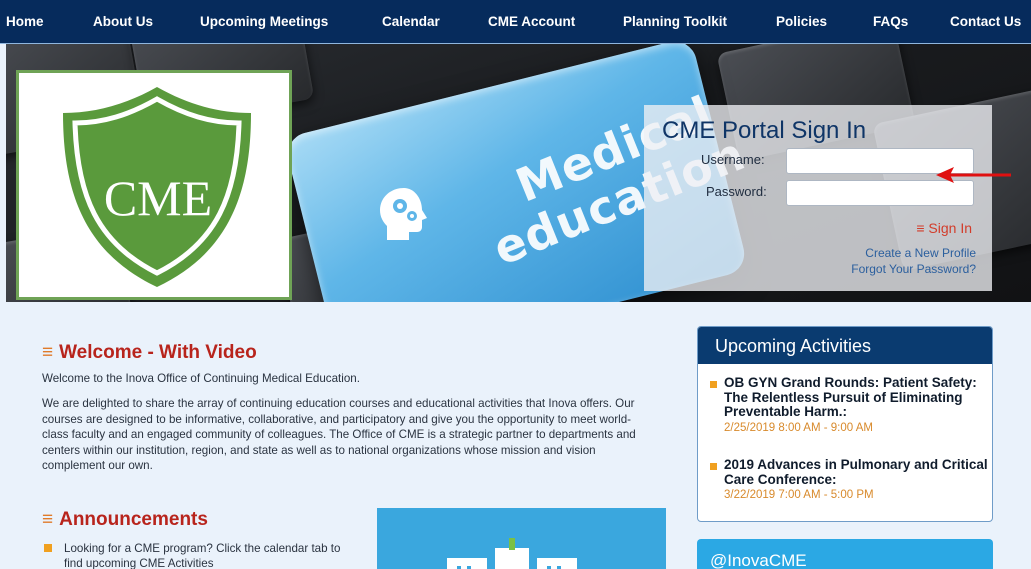 The height and width of the screenshot is (569, 1031). I want to click on sign-in-button: ≡ Sign In, so click(944, 228).